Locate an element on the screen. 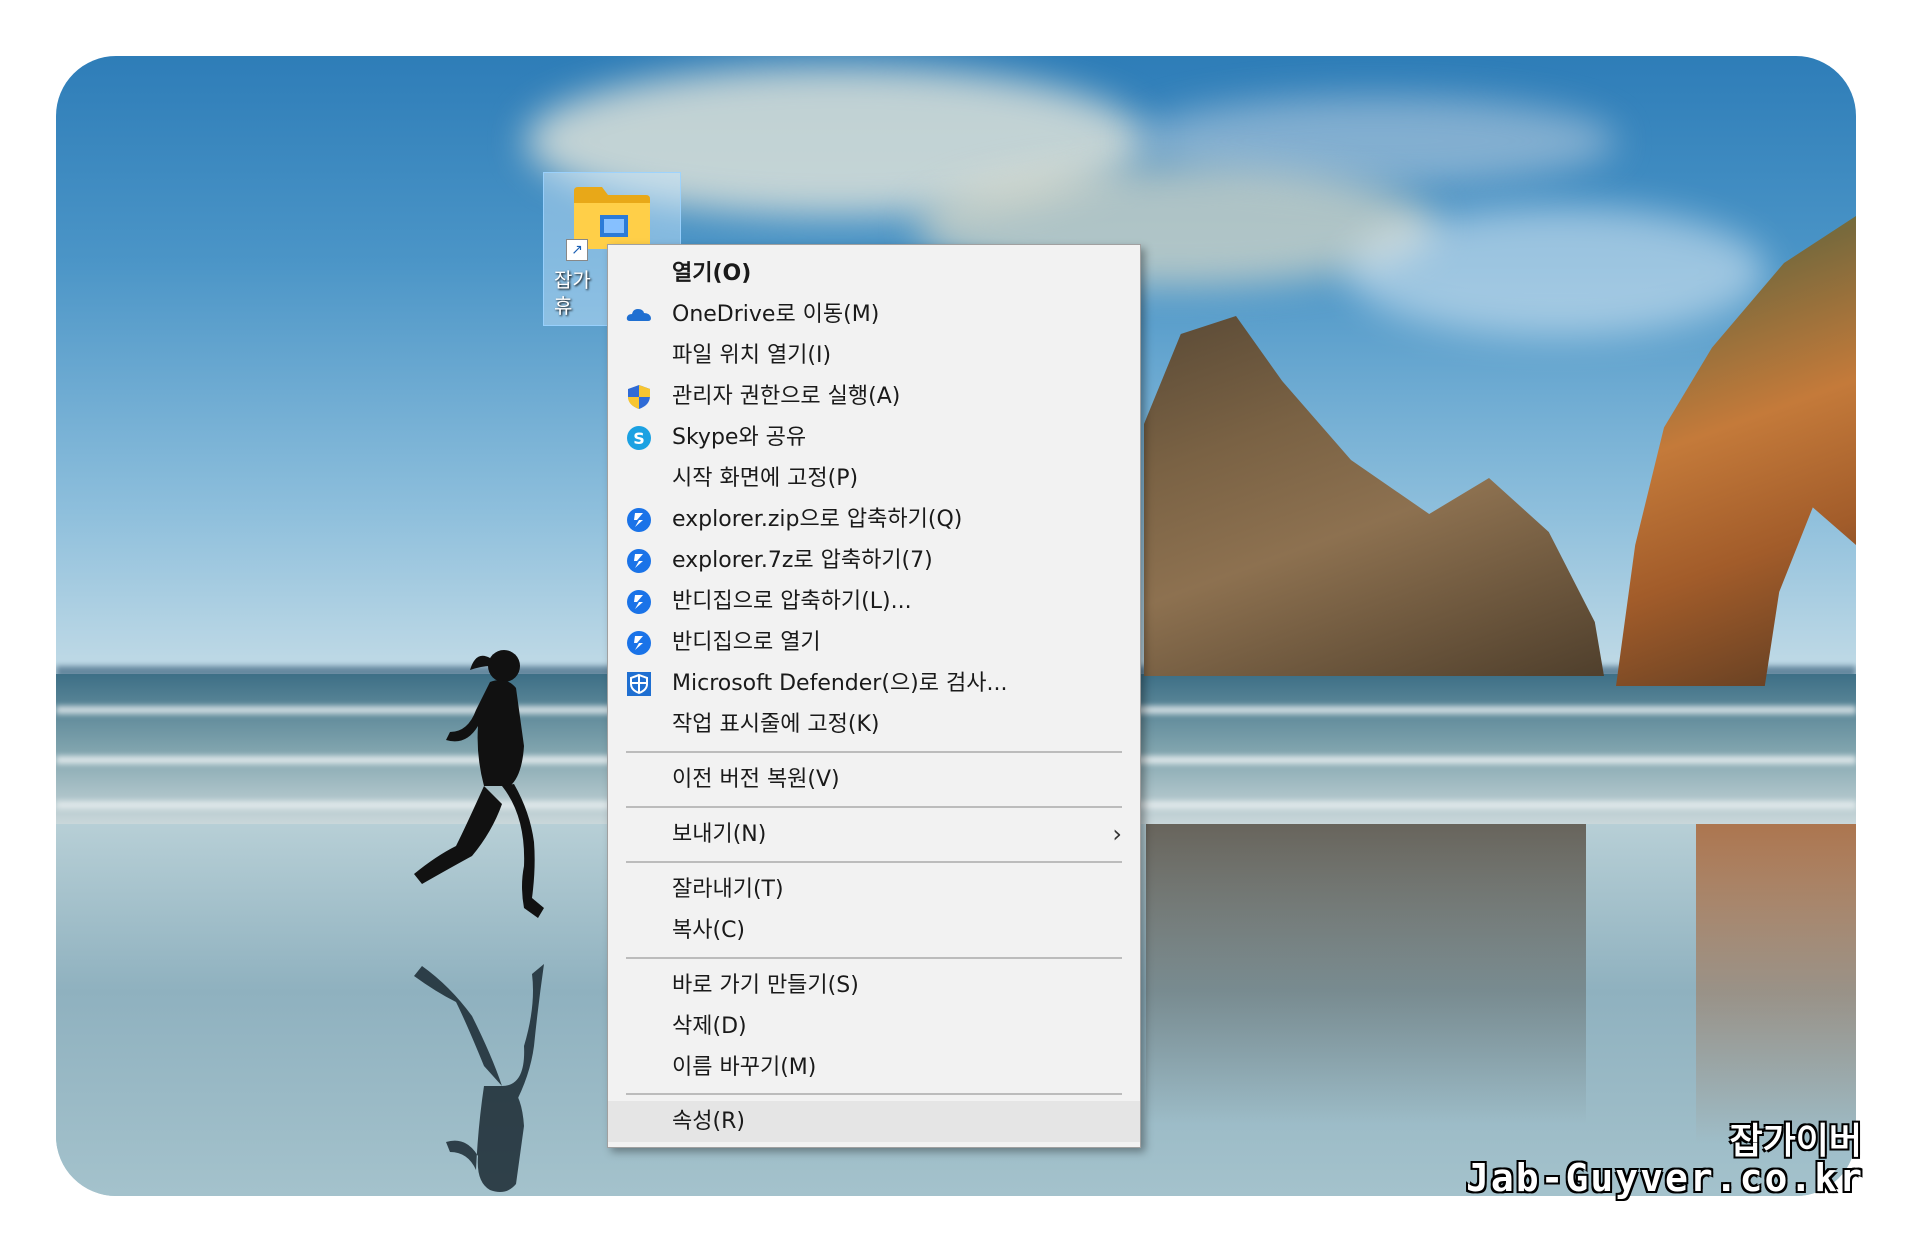  menu-item-label: 시작 화면에 고정(P) is located at coordinates (765, 478).